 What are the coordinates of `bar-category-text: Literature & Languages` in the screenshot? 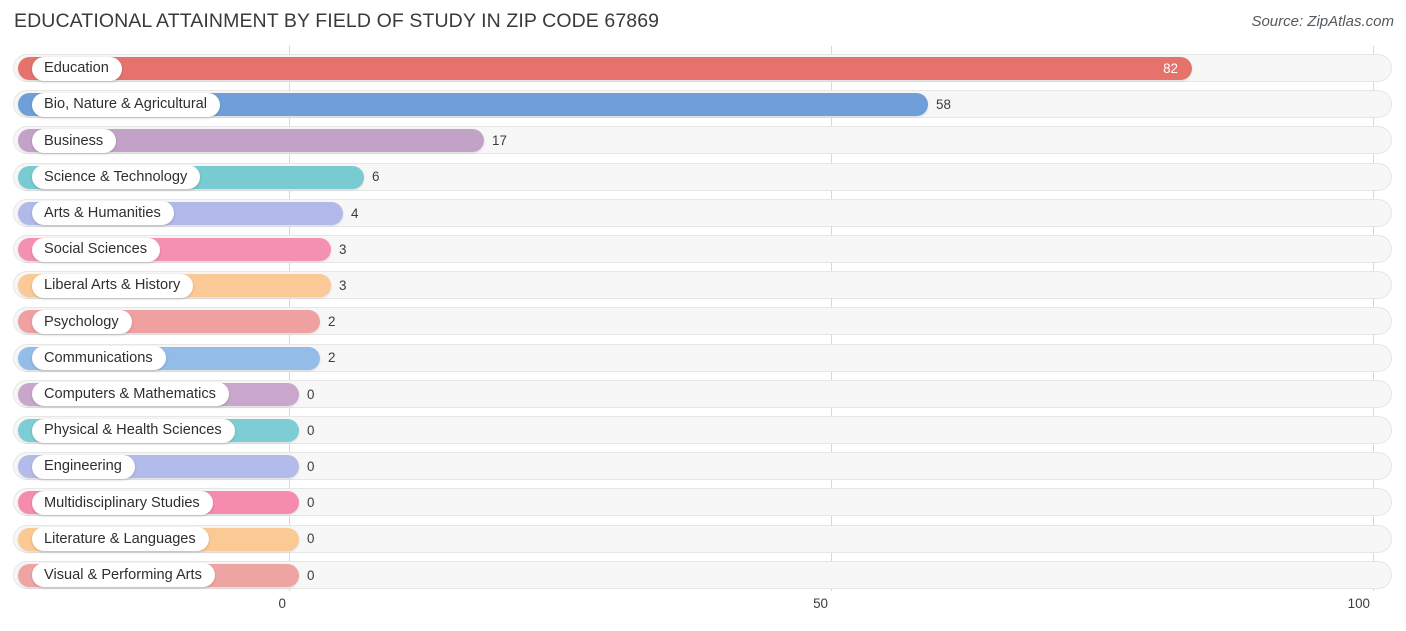 It's located at (120, 538).